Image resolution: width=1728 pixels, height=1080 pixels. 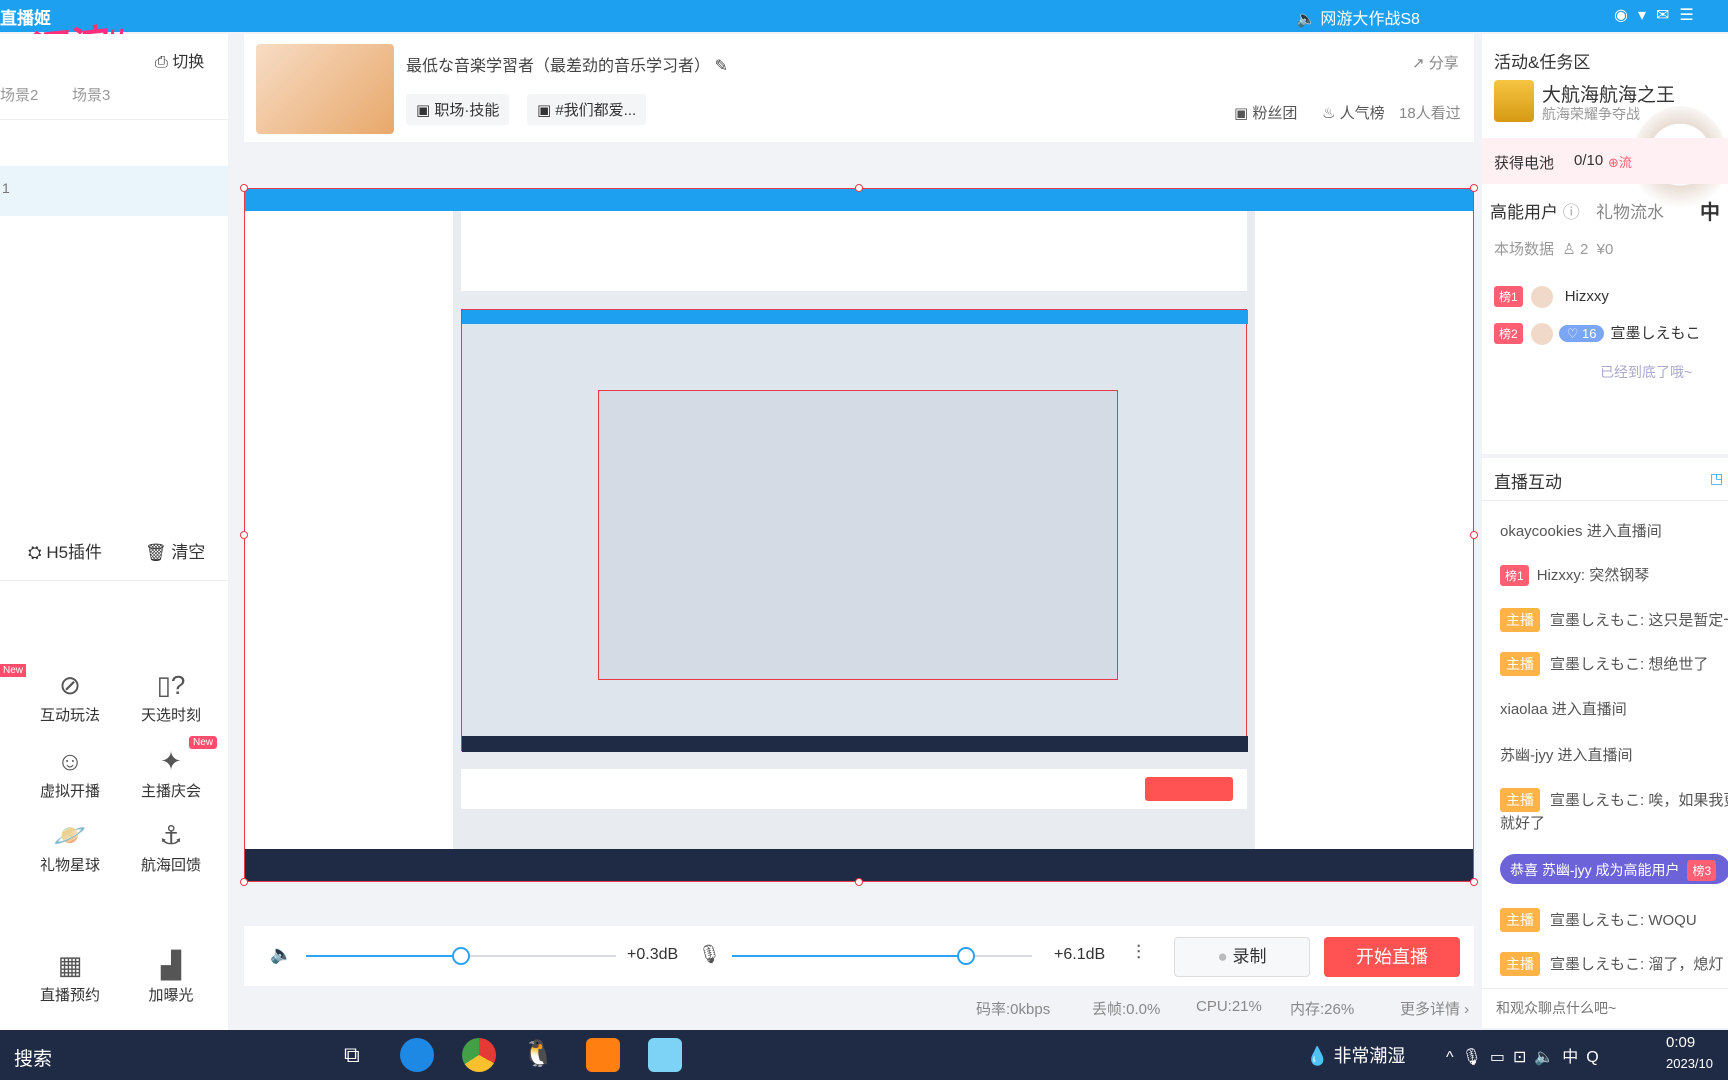 What do you see at coordinates (281, 954) in the screenshot?
I see `volume-icon: 🔈` at bounding box center [281, 954].